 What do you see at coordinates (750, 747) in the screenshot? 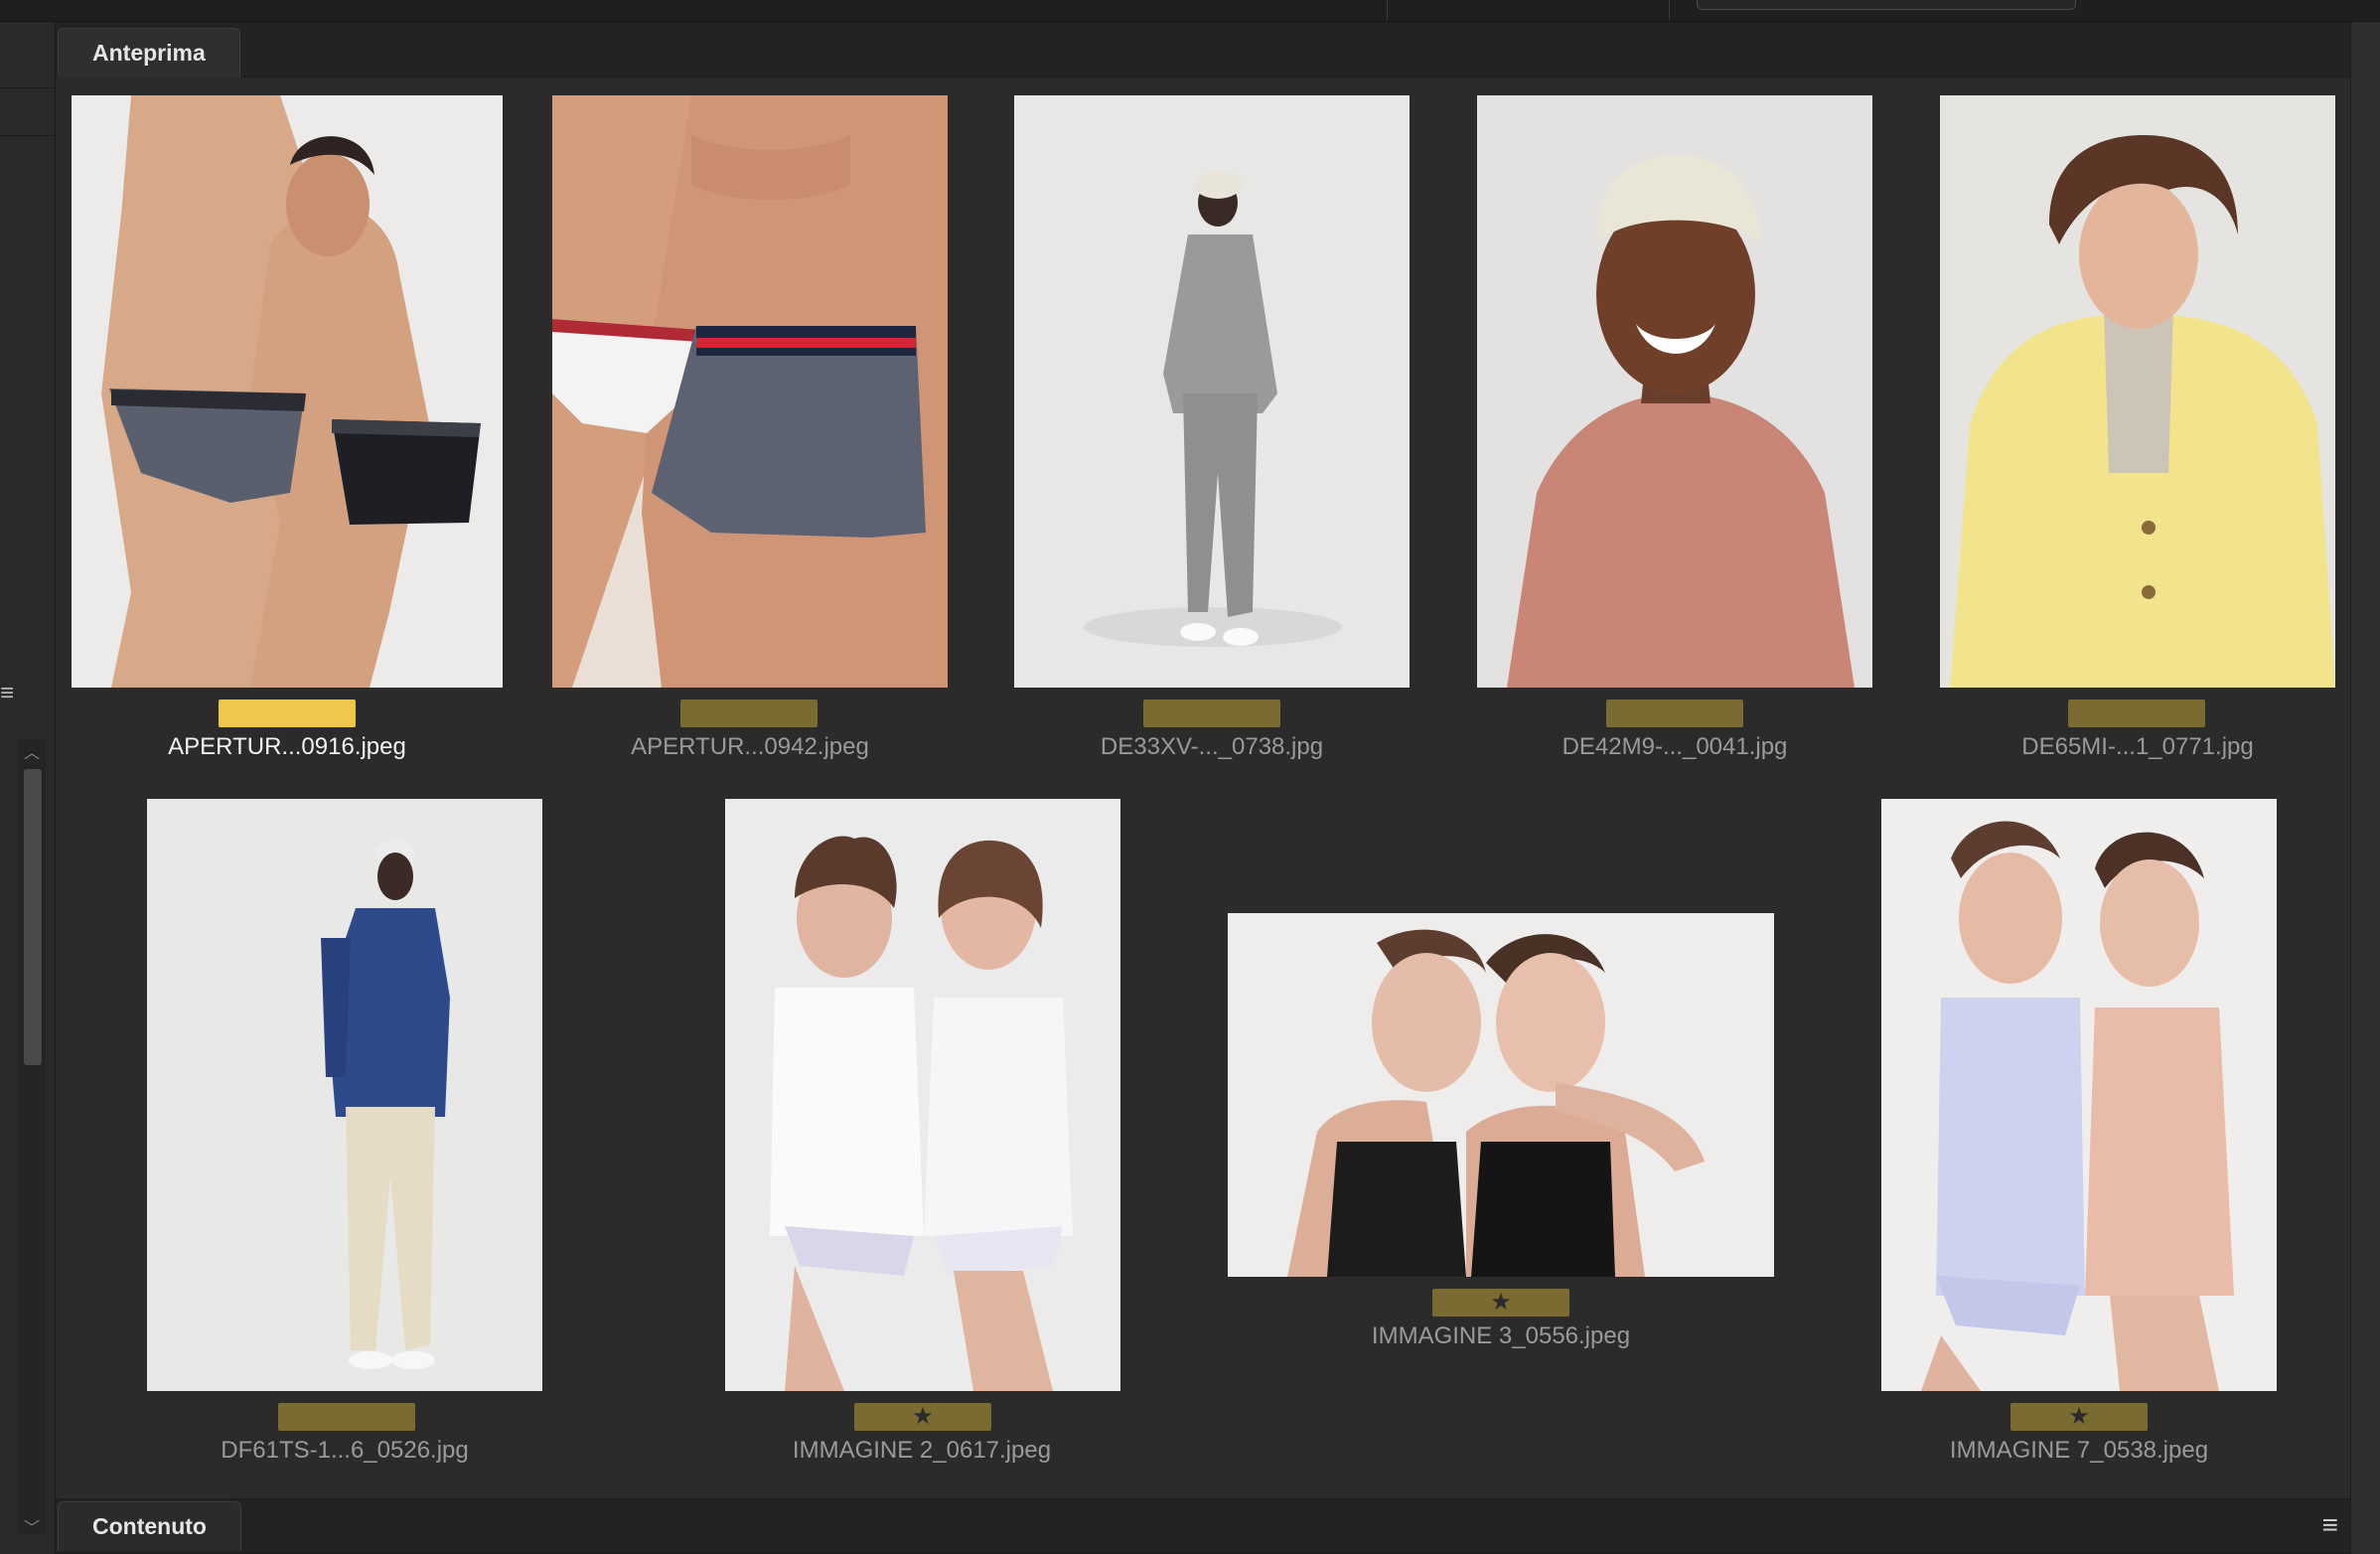
I see `thumbnail-filename: APERTUR...0942.jpeg` at bounding box center [750, 747].